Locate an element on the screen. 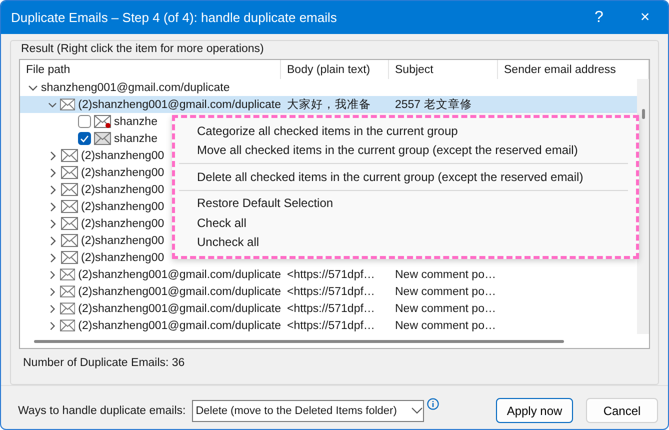 The height and width of the screenshot is (430, 669). duplicate-count-text: Number of Duplicate Emails: 36 is located at coordinates (104, 364).